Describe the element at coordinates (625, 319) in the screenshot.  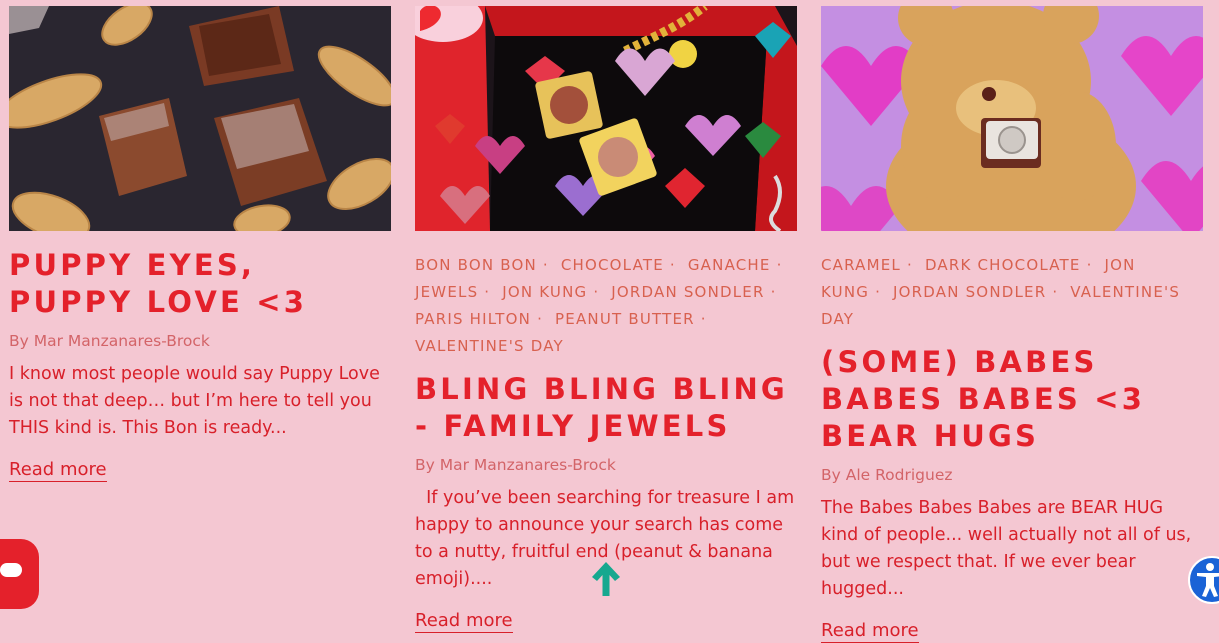
I see `tag-peanut-butter: PEANUT BUTTER` at that location.